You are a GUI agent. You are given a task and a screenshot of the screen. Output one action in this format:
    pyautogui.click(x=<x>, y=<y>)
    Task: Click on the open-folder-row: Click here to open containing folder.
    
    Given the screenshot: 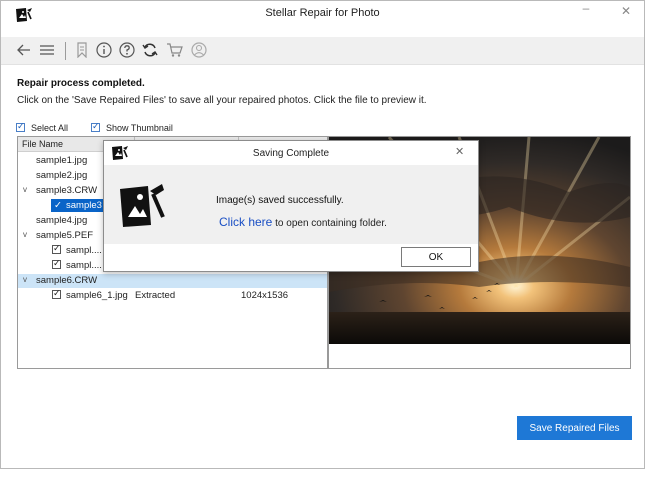 What is the action you would take?
    pyautogui.click(x=303, y=222)
    